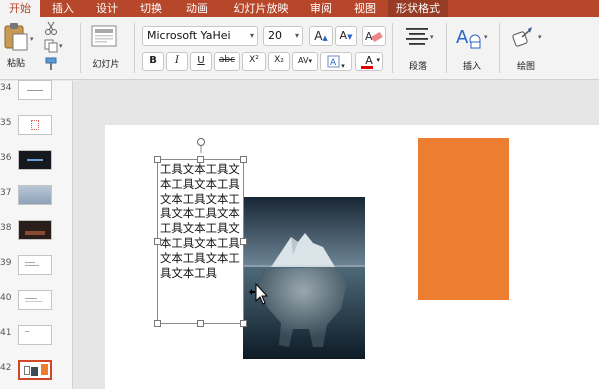 This screenshot has height=389, width=599. I want to click on bold-button: B, so click(153, 61).